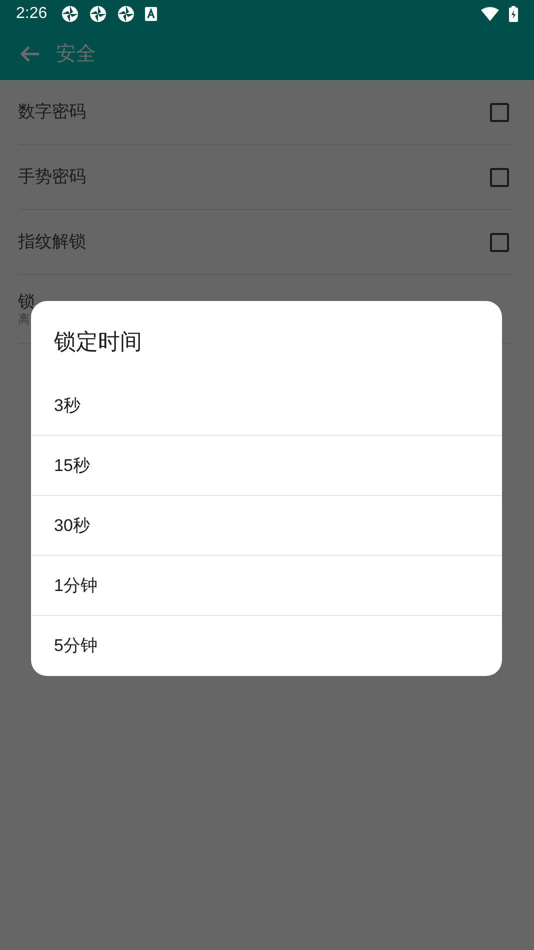  Describe the element at coordinates (266, 646) in the screenshot. I see `dialog-option: 5分钟` at that location.